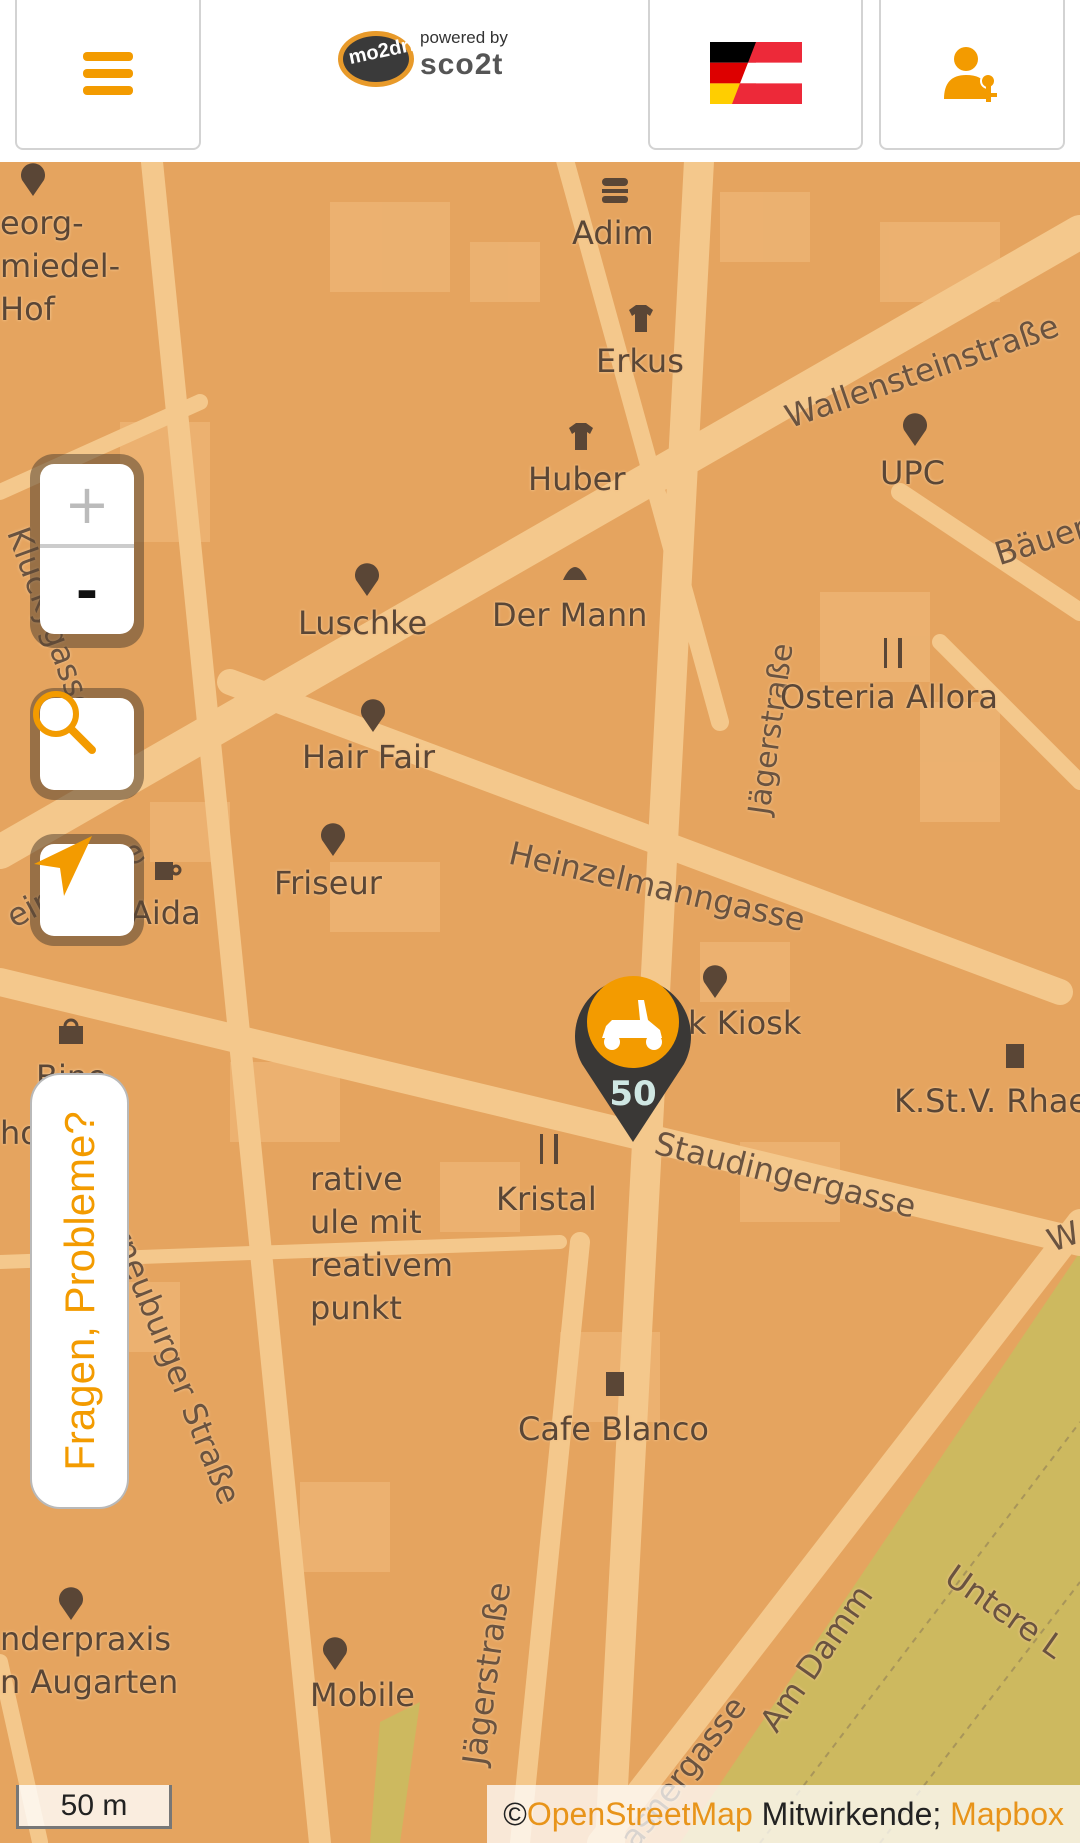 The height and width of the screenshot is (1843, 1080). Describe the element at coordinates (369, 757) in the screenshot. I see `poi-label: Hair Fair` at that location.